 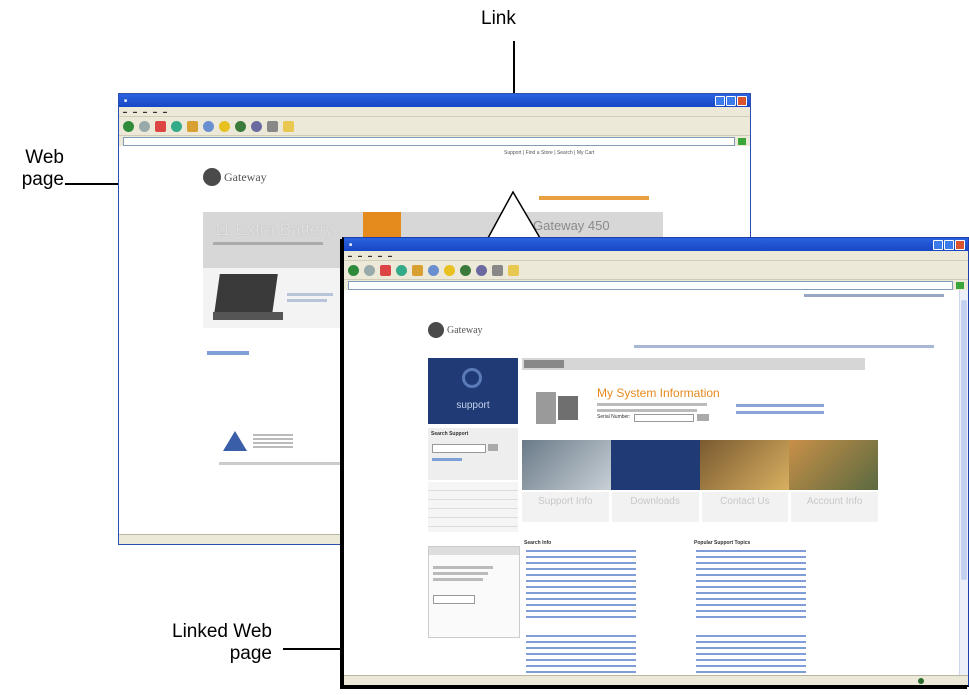 What do you see at coordinates (703, 417) in the screenshot?
I see `serial-go-button` at bounding box center [703, 417].